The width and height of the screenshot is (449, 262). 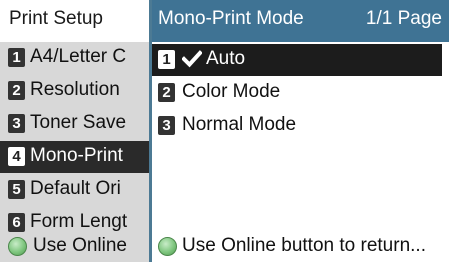 I want to click on item-number-badge: 5, so click(x=16, y=189).